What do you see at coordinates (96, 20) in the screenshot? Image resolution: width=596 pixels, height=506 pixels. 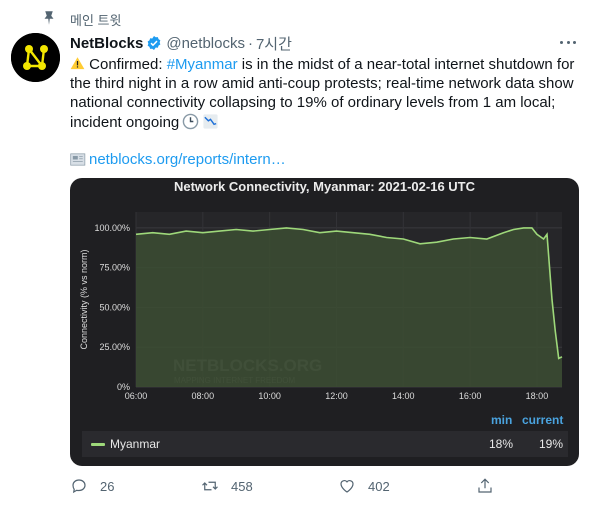 I see `pinned-label: 메인 트윗` at bounding box center [96, 20].